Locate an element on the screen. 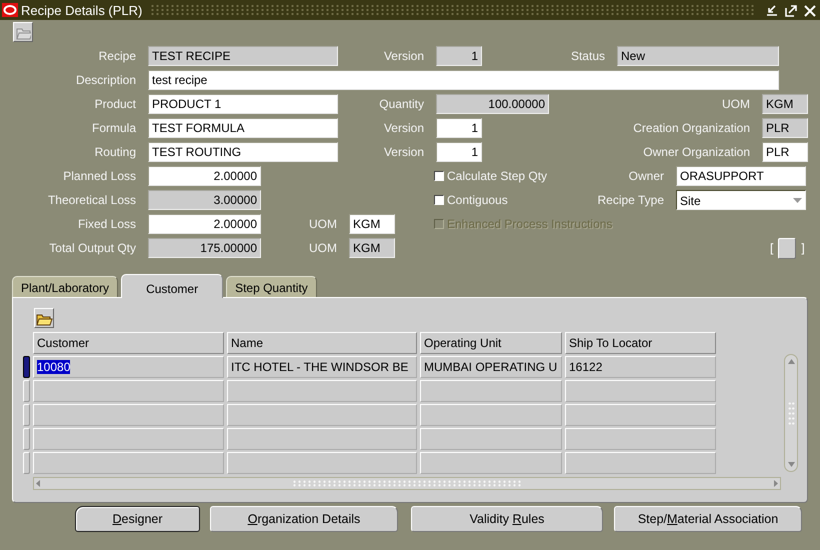 The height and width of the screenshot is (550, 820). bracket-text: [ is located at coordinates (772, 248).